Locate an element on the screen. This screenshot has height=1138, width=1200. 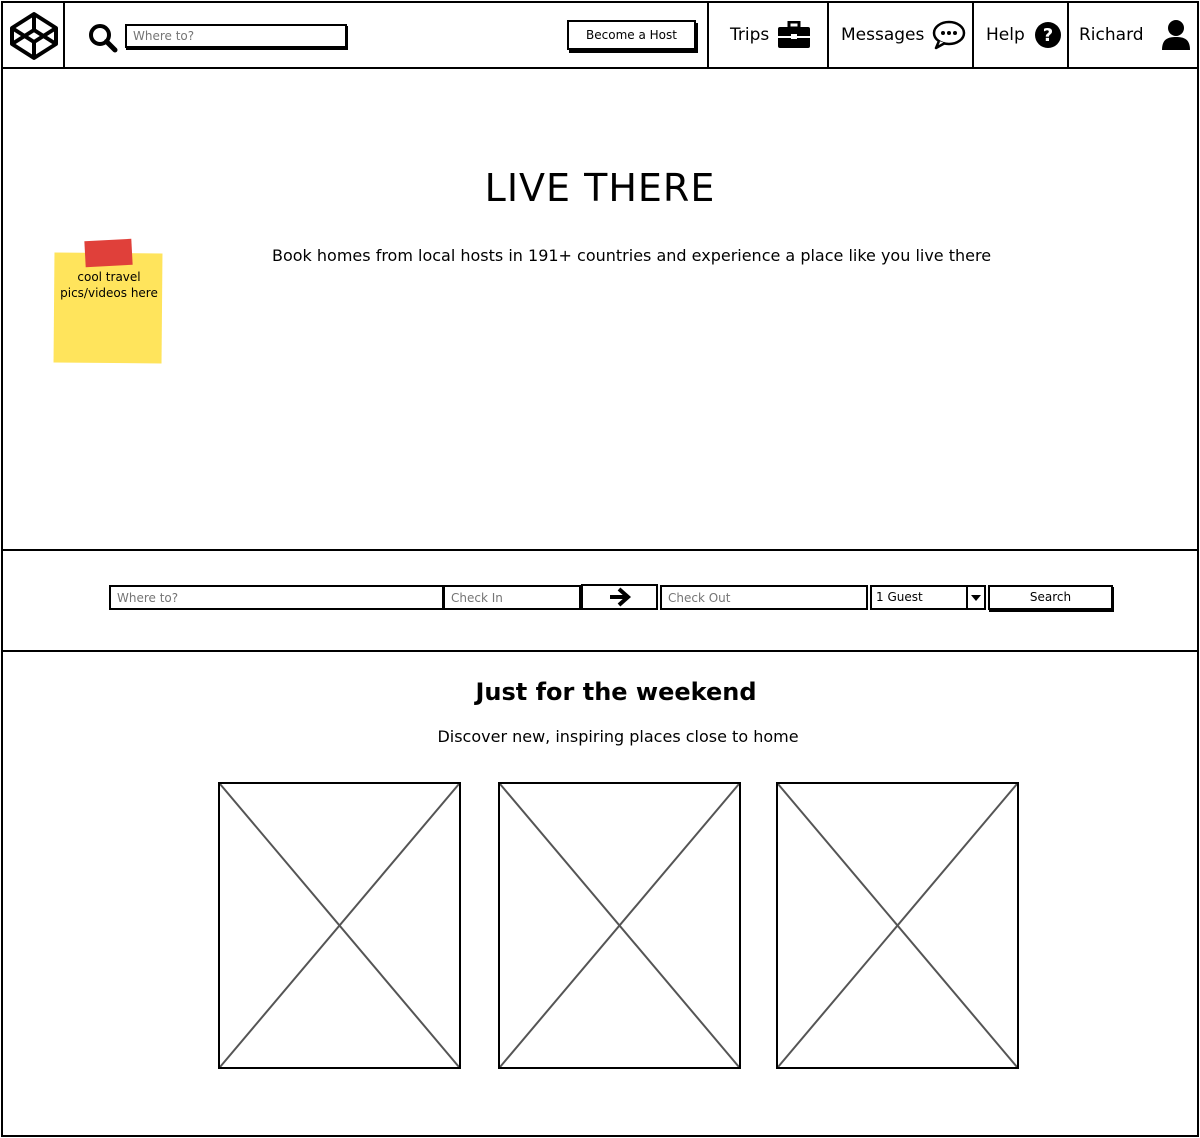
arrow-right-icon is located at coordinates (620, 597).